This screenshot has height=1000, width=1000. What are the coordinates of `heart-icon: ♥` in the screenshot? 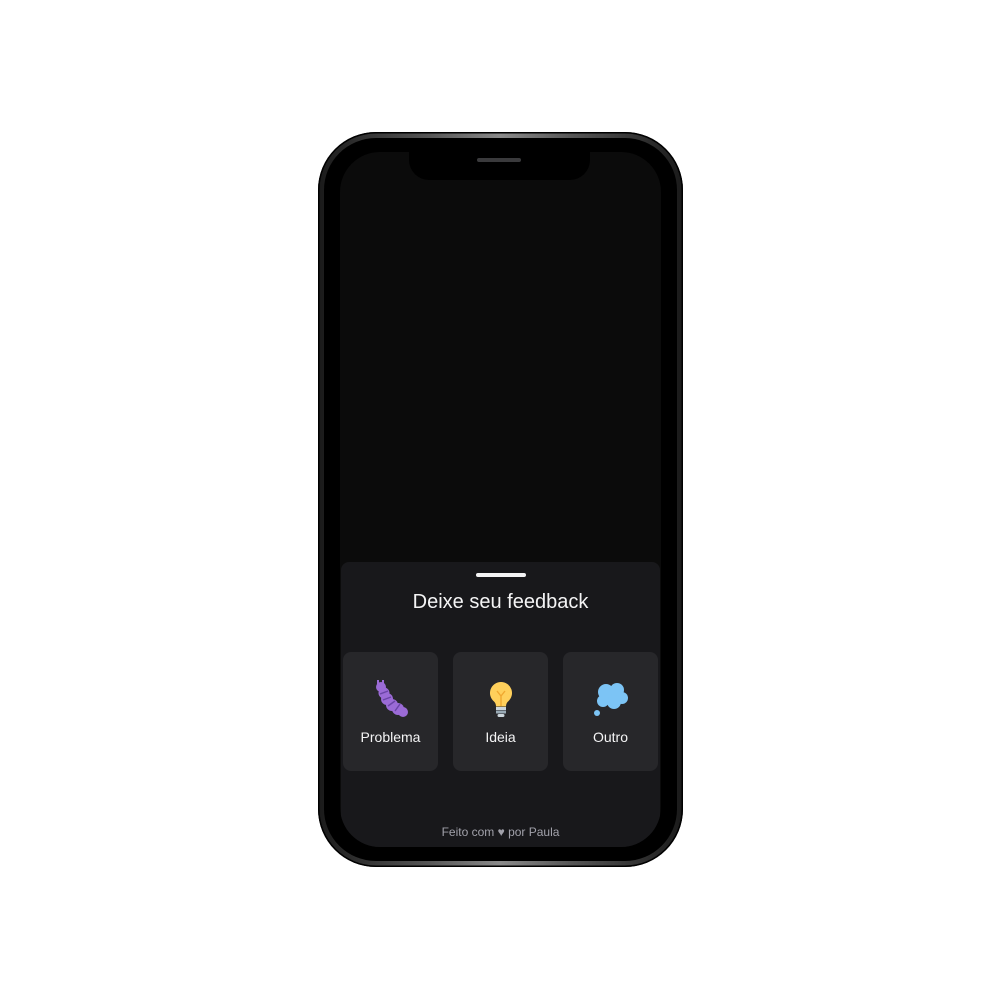 It's located at (501, 832).